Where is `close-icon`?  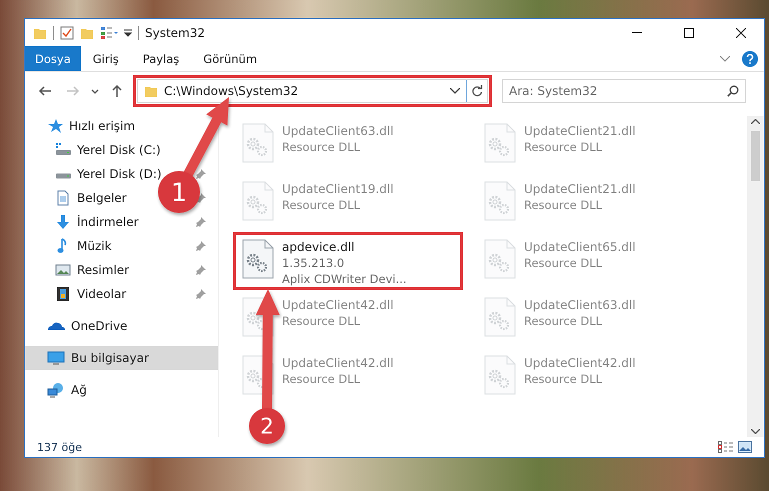 close-icon is located at coordinates (741, 33).